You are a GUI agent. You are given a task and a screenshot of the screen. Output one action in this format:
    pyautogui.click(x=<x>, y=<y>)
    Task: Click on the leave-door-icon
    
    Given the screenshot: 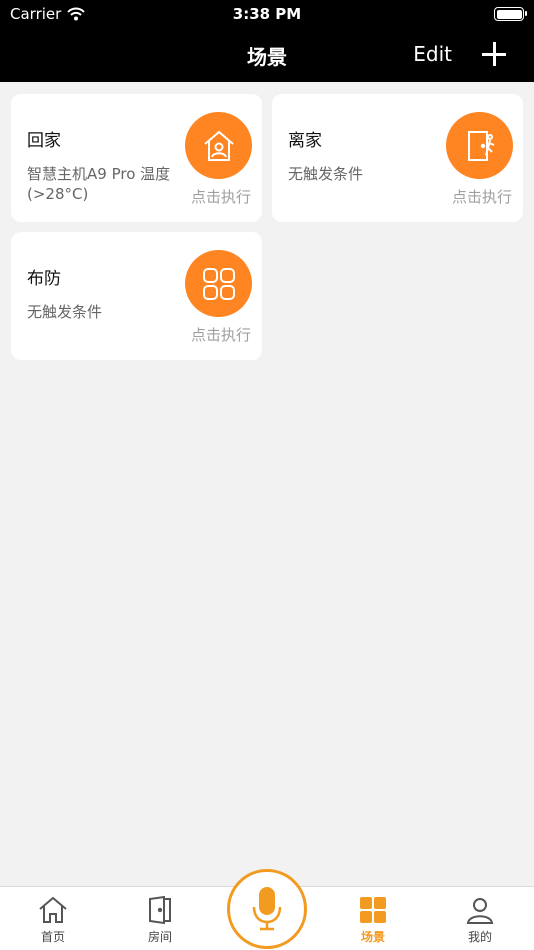 What is the action you would take?
    pyautogui.click(x=479, y=145)
    